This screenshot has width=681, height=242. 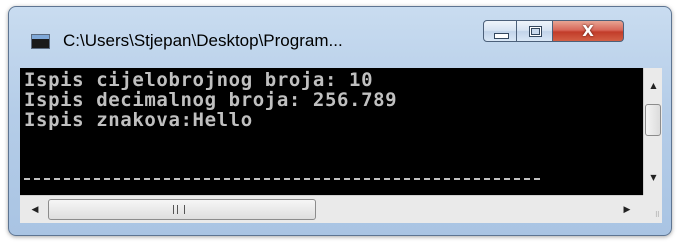 What do you see at coordinates (35, 210) in the screenshot?
I see `scroll-left-icon: ◀` at bounding box center [35, 210].